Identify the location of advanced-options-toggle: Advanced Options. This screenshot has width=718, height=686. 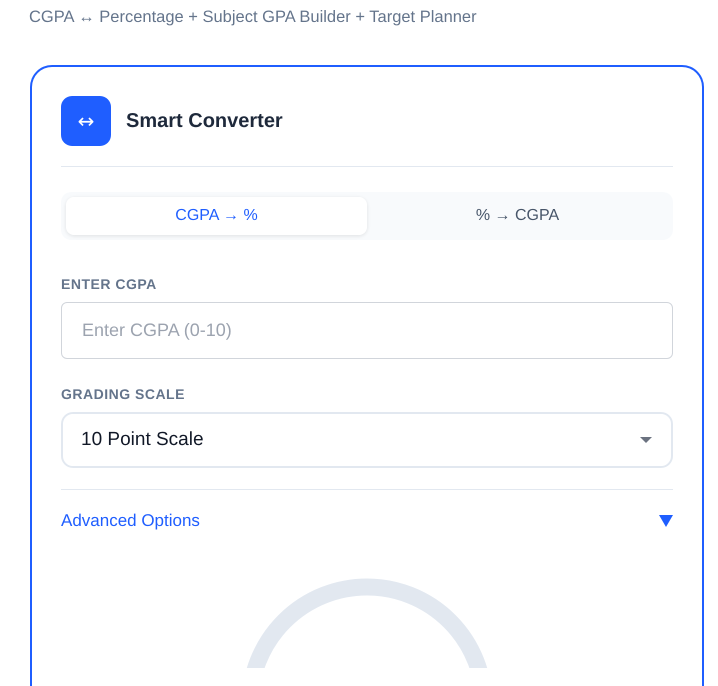
(367, 521).